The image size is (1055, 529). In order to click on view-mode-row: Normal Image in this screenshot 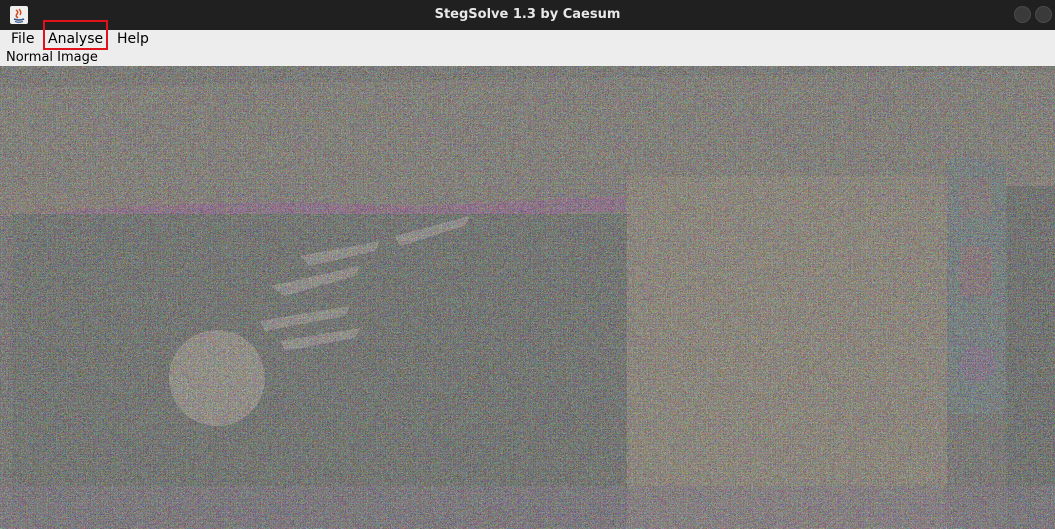, I will do `click(527, 58)`.